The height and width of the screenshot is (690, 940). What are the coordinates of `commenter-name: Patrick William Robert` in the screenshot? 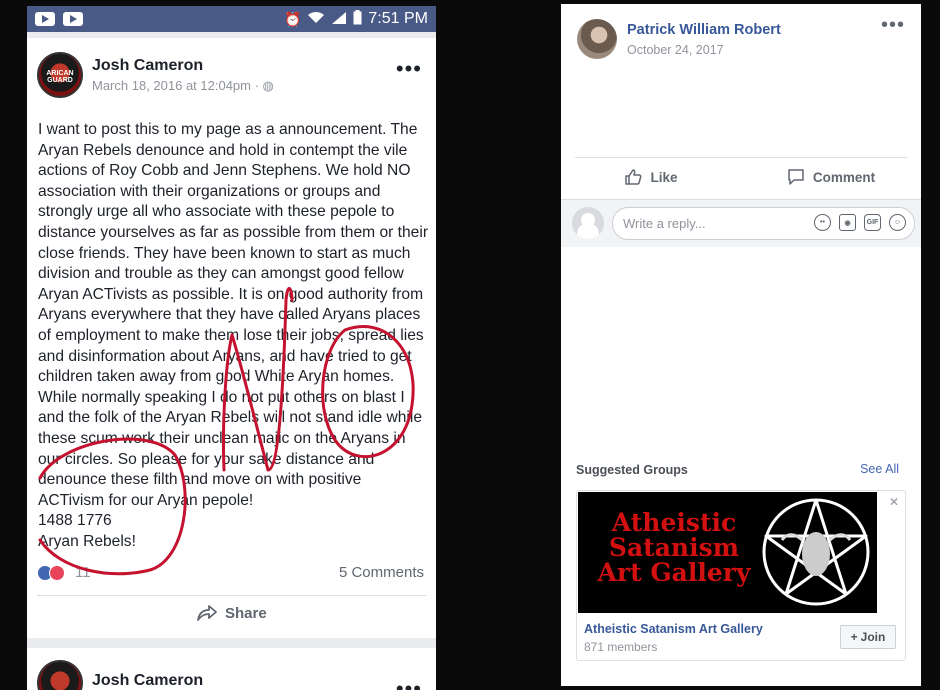 It's located at (704, 30).